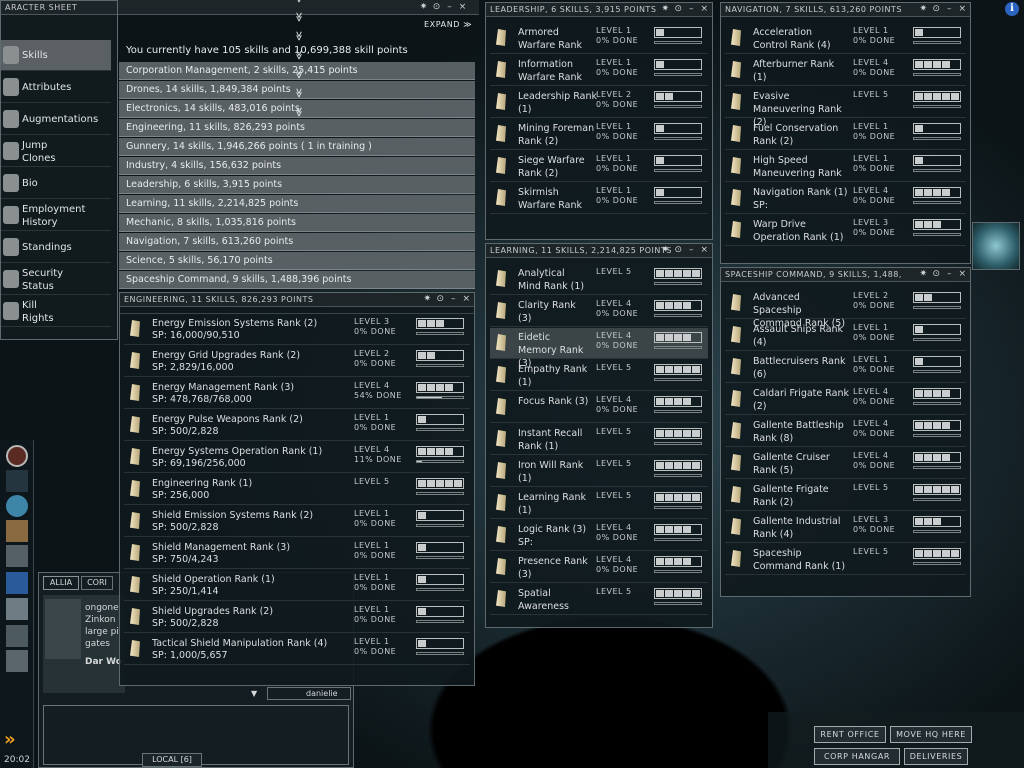 Image resolution: width=1024 pixels, height=768 pixels. I want to click on skill-row: Gallente Frigate Rank (2) LEVEL 5, so click(845, 495).